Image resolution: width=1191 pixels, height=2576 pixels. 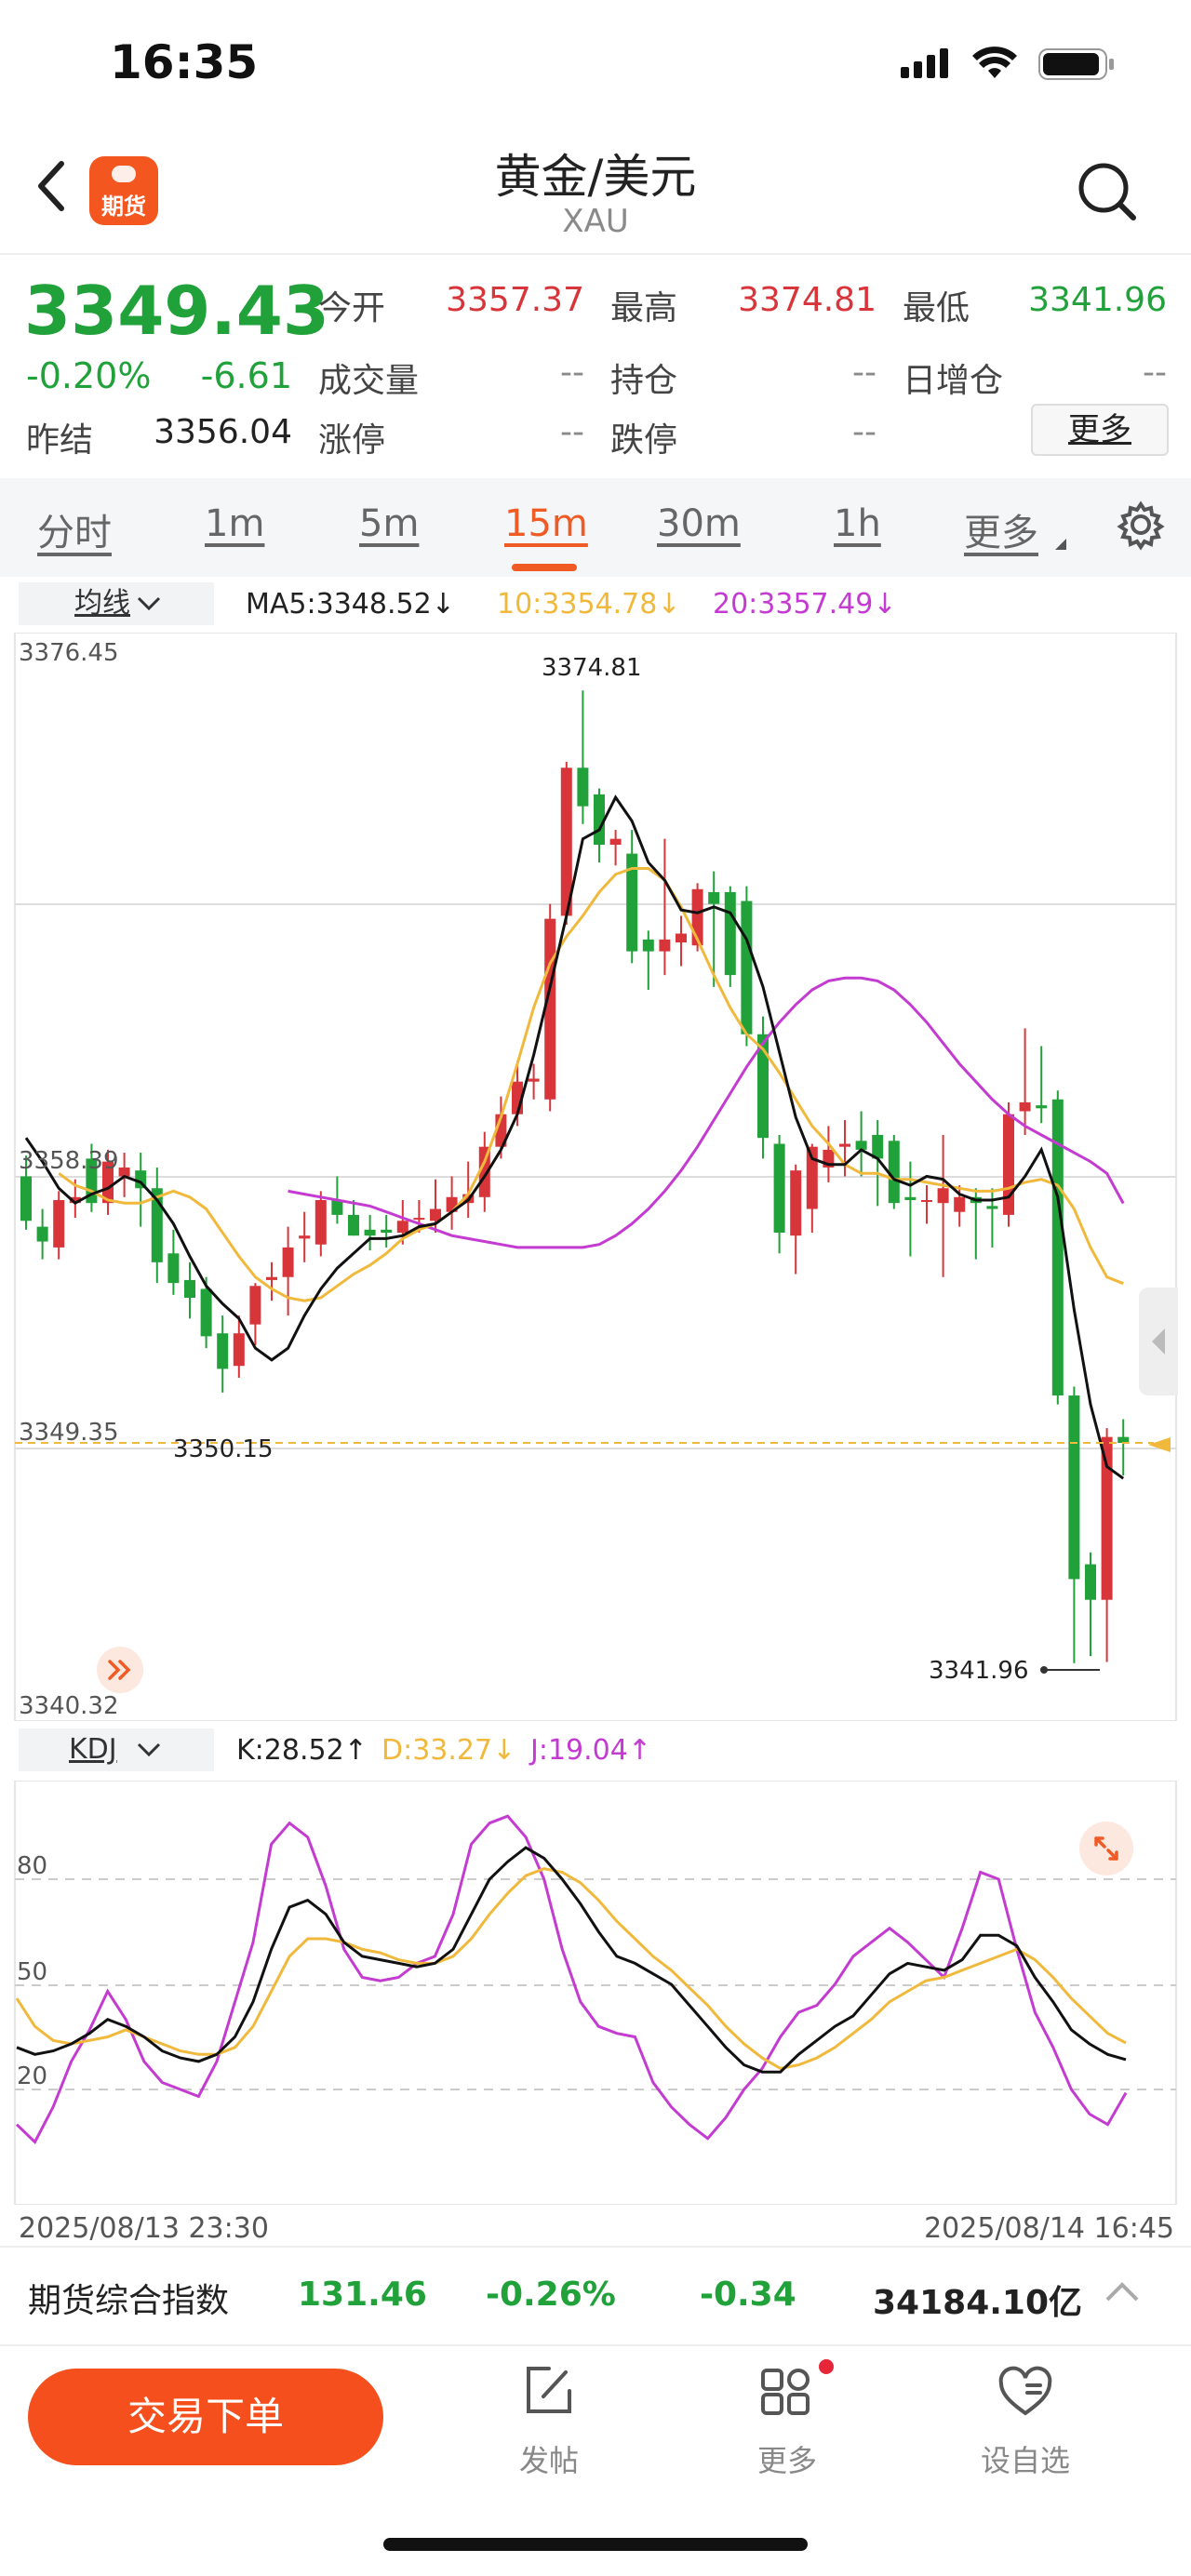 What do you see at coordinates (74, 529) in the screenshot?
I see `tab-timeshare: 分时` at bounding box center [74, 529].